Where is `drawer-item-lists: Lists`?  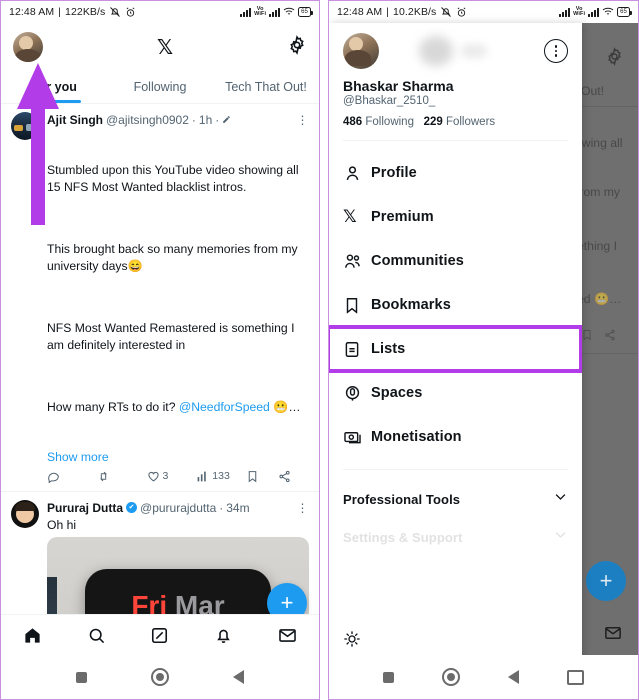
drawer-item-lists: Lists is located at coordinates (455, 349).